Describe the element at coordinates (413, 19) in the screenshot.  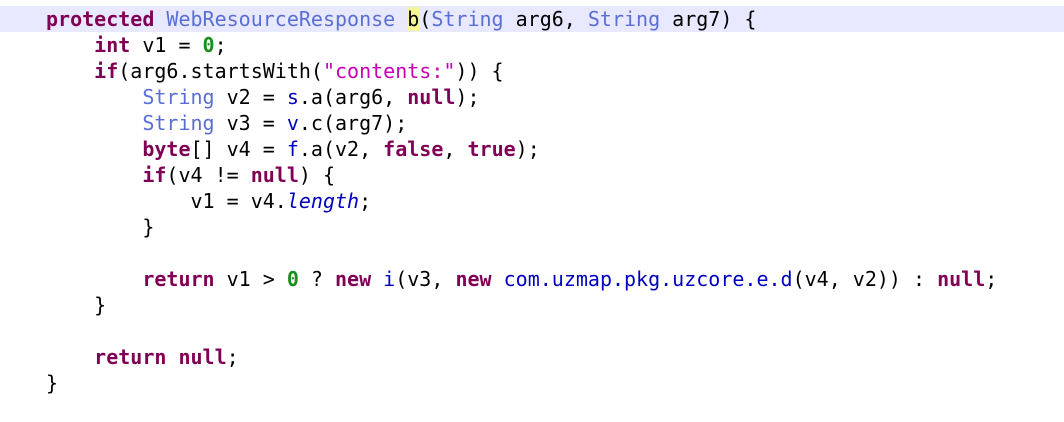
I see `code-token: b` at that location.